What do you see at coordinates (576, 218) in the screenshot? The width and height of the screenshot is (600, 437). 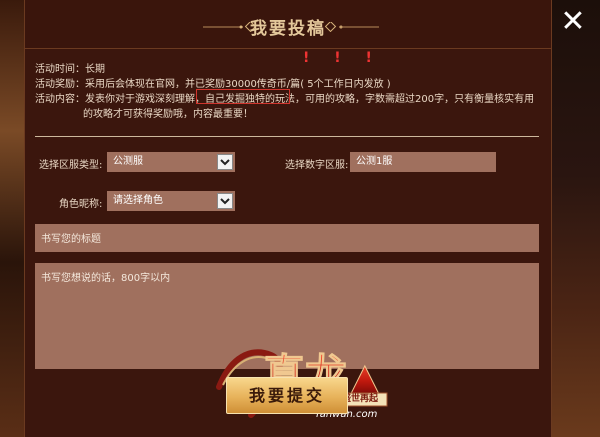 I see `background-art-right` at bounding box center [576, 218].